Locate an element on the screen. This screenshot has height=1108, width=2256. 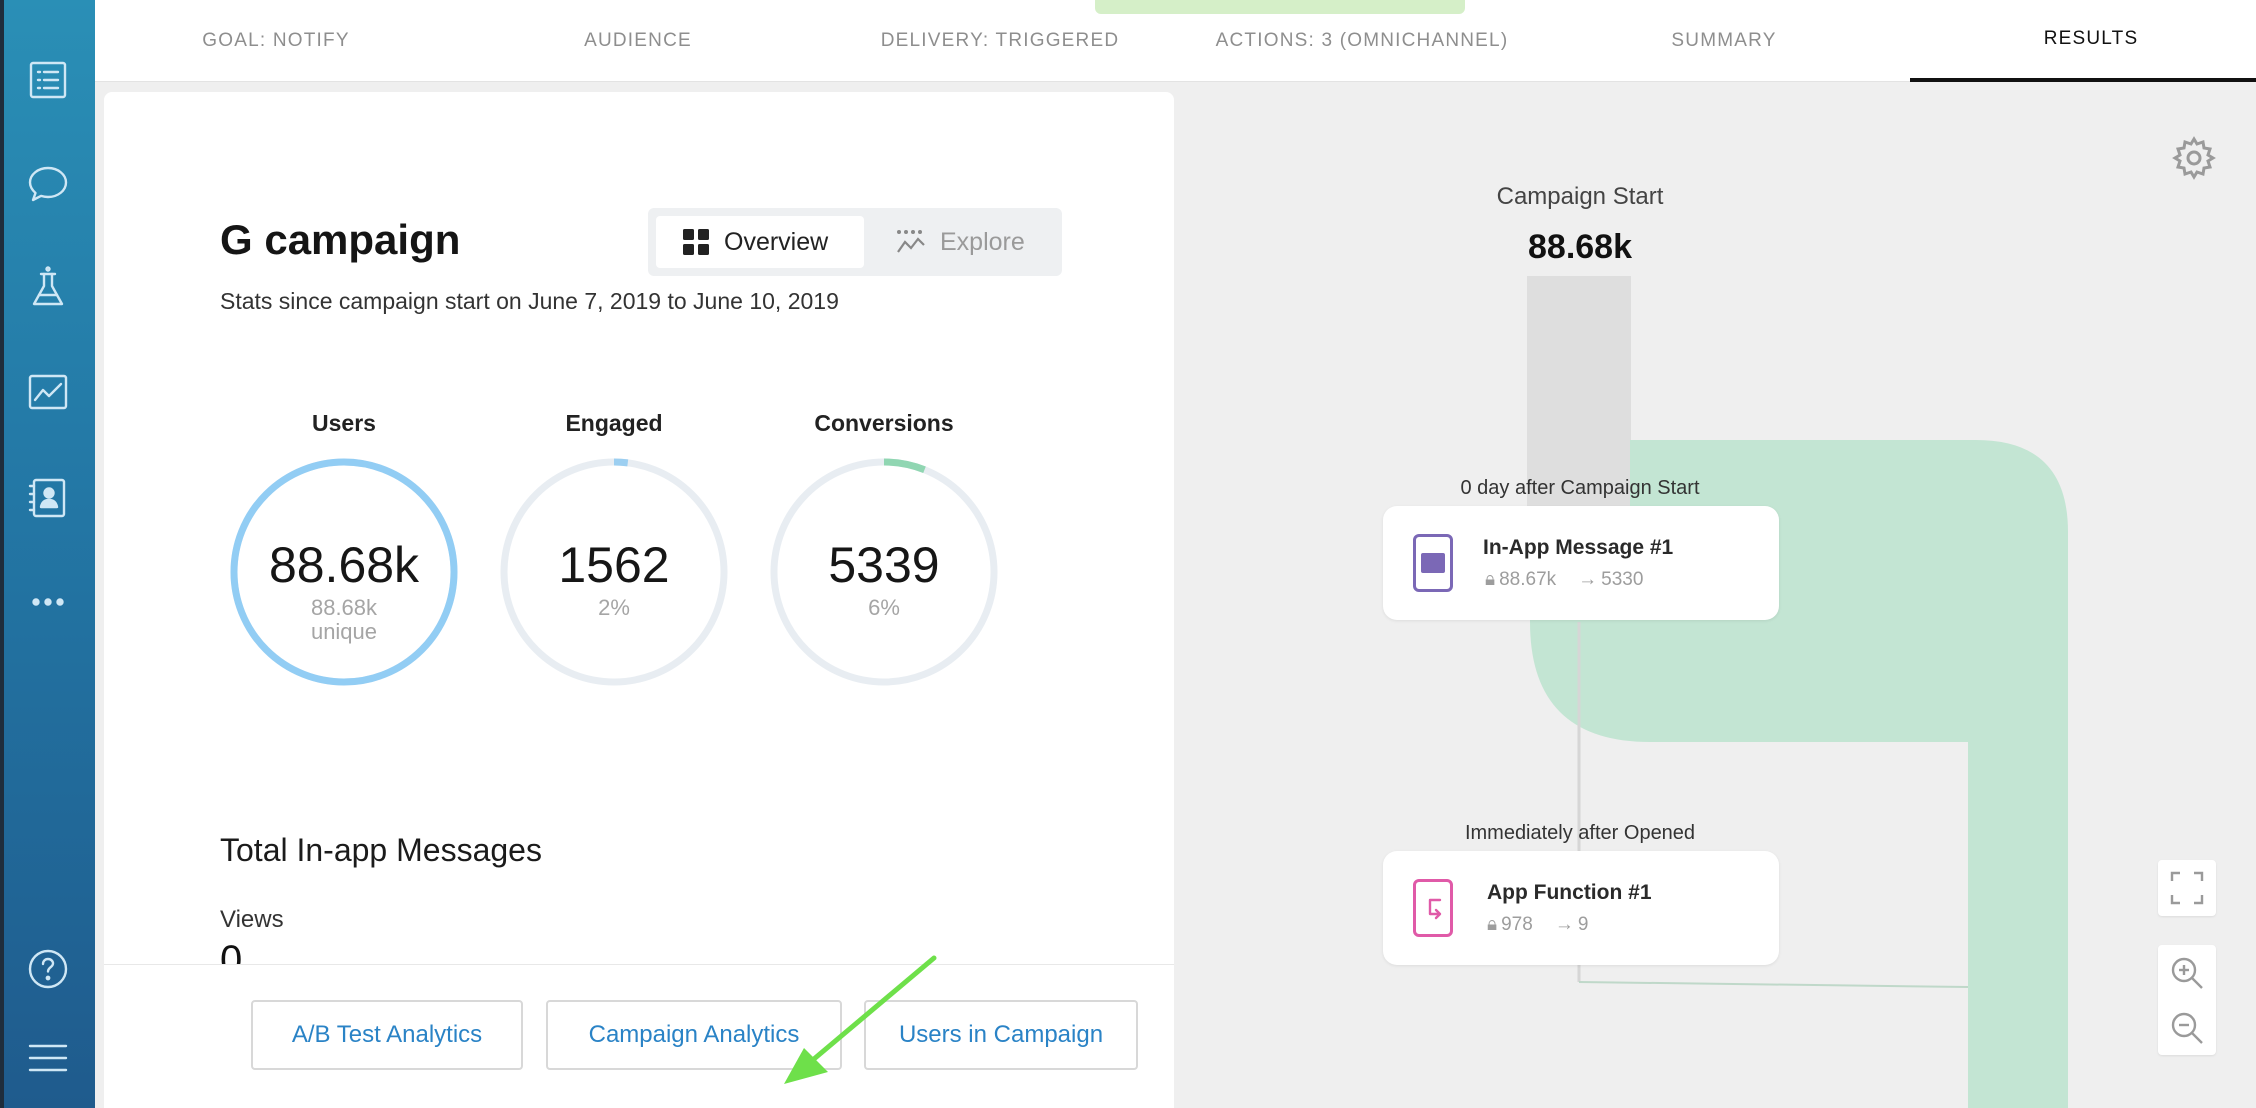
engaged-ring: 1562 2% is located at coordinates (614, 572).